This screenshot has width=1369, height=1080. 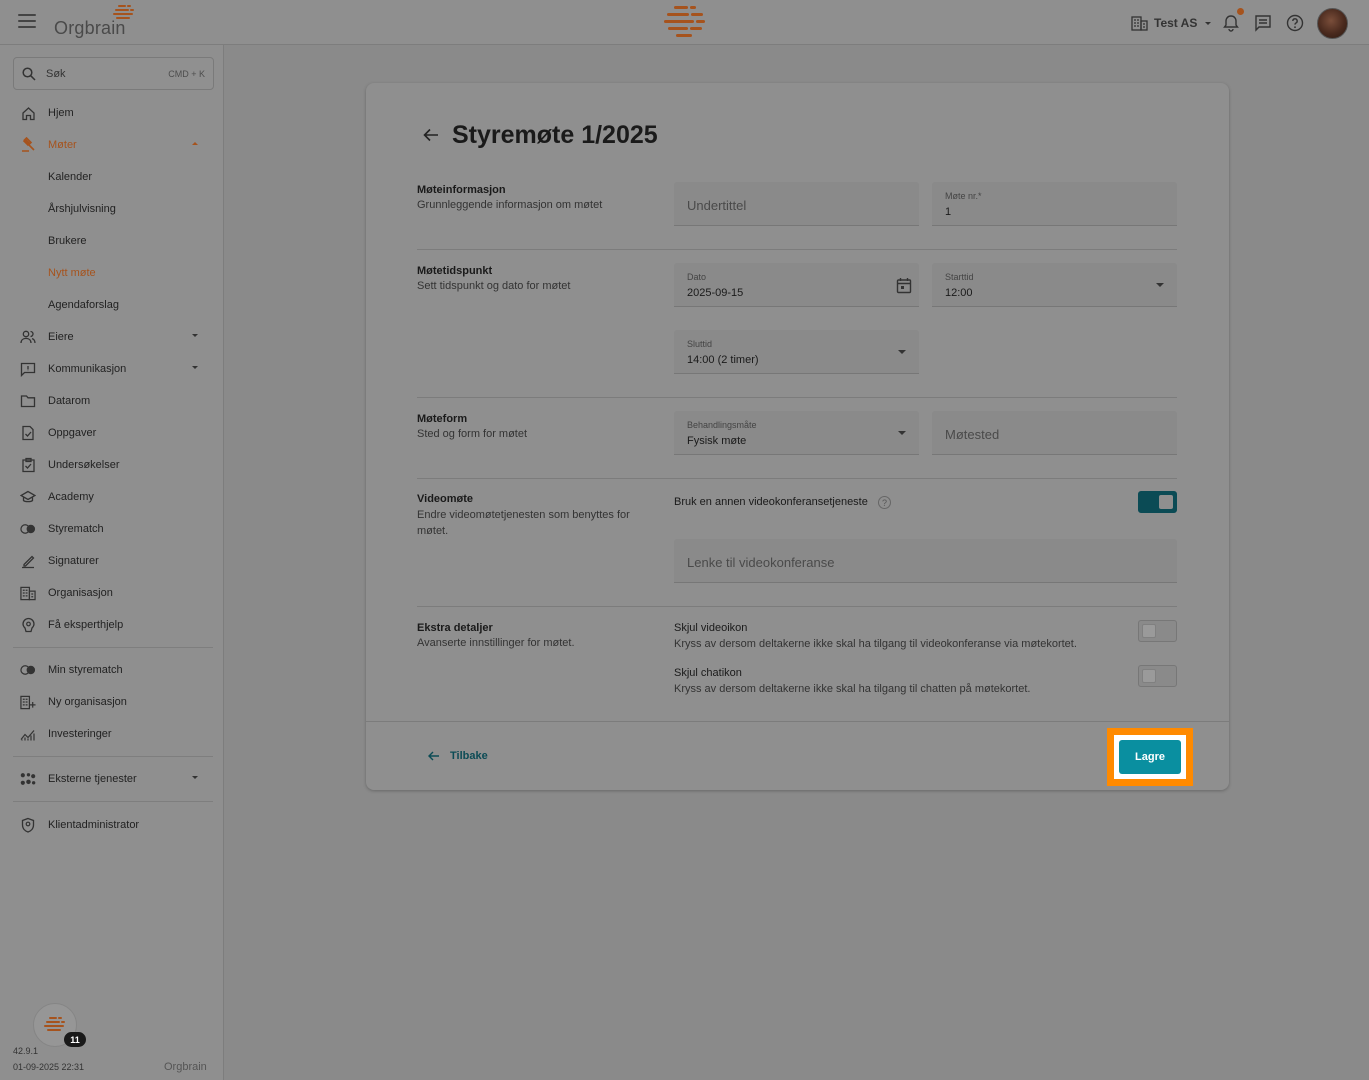 I want to click on sidebar-subitem-new-meeting: Nytt møte, so click(x=72, y=276).